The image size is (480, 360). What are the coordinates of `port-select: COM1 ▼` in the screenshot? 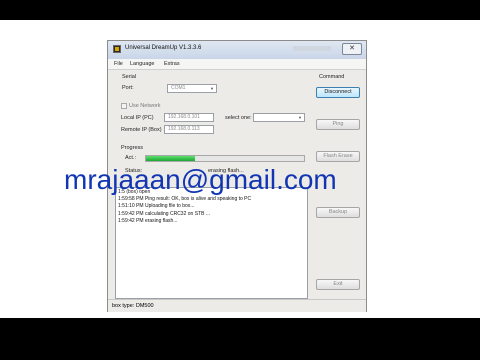 It's located at (192, 88).